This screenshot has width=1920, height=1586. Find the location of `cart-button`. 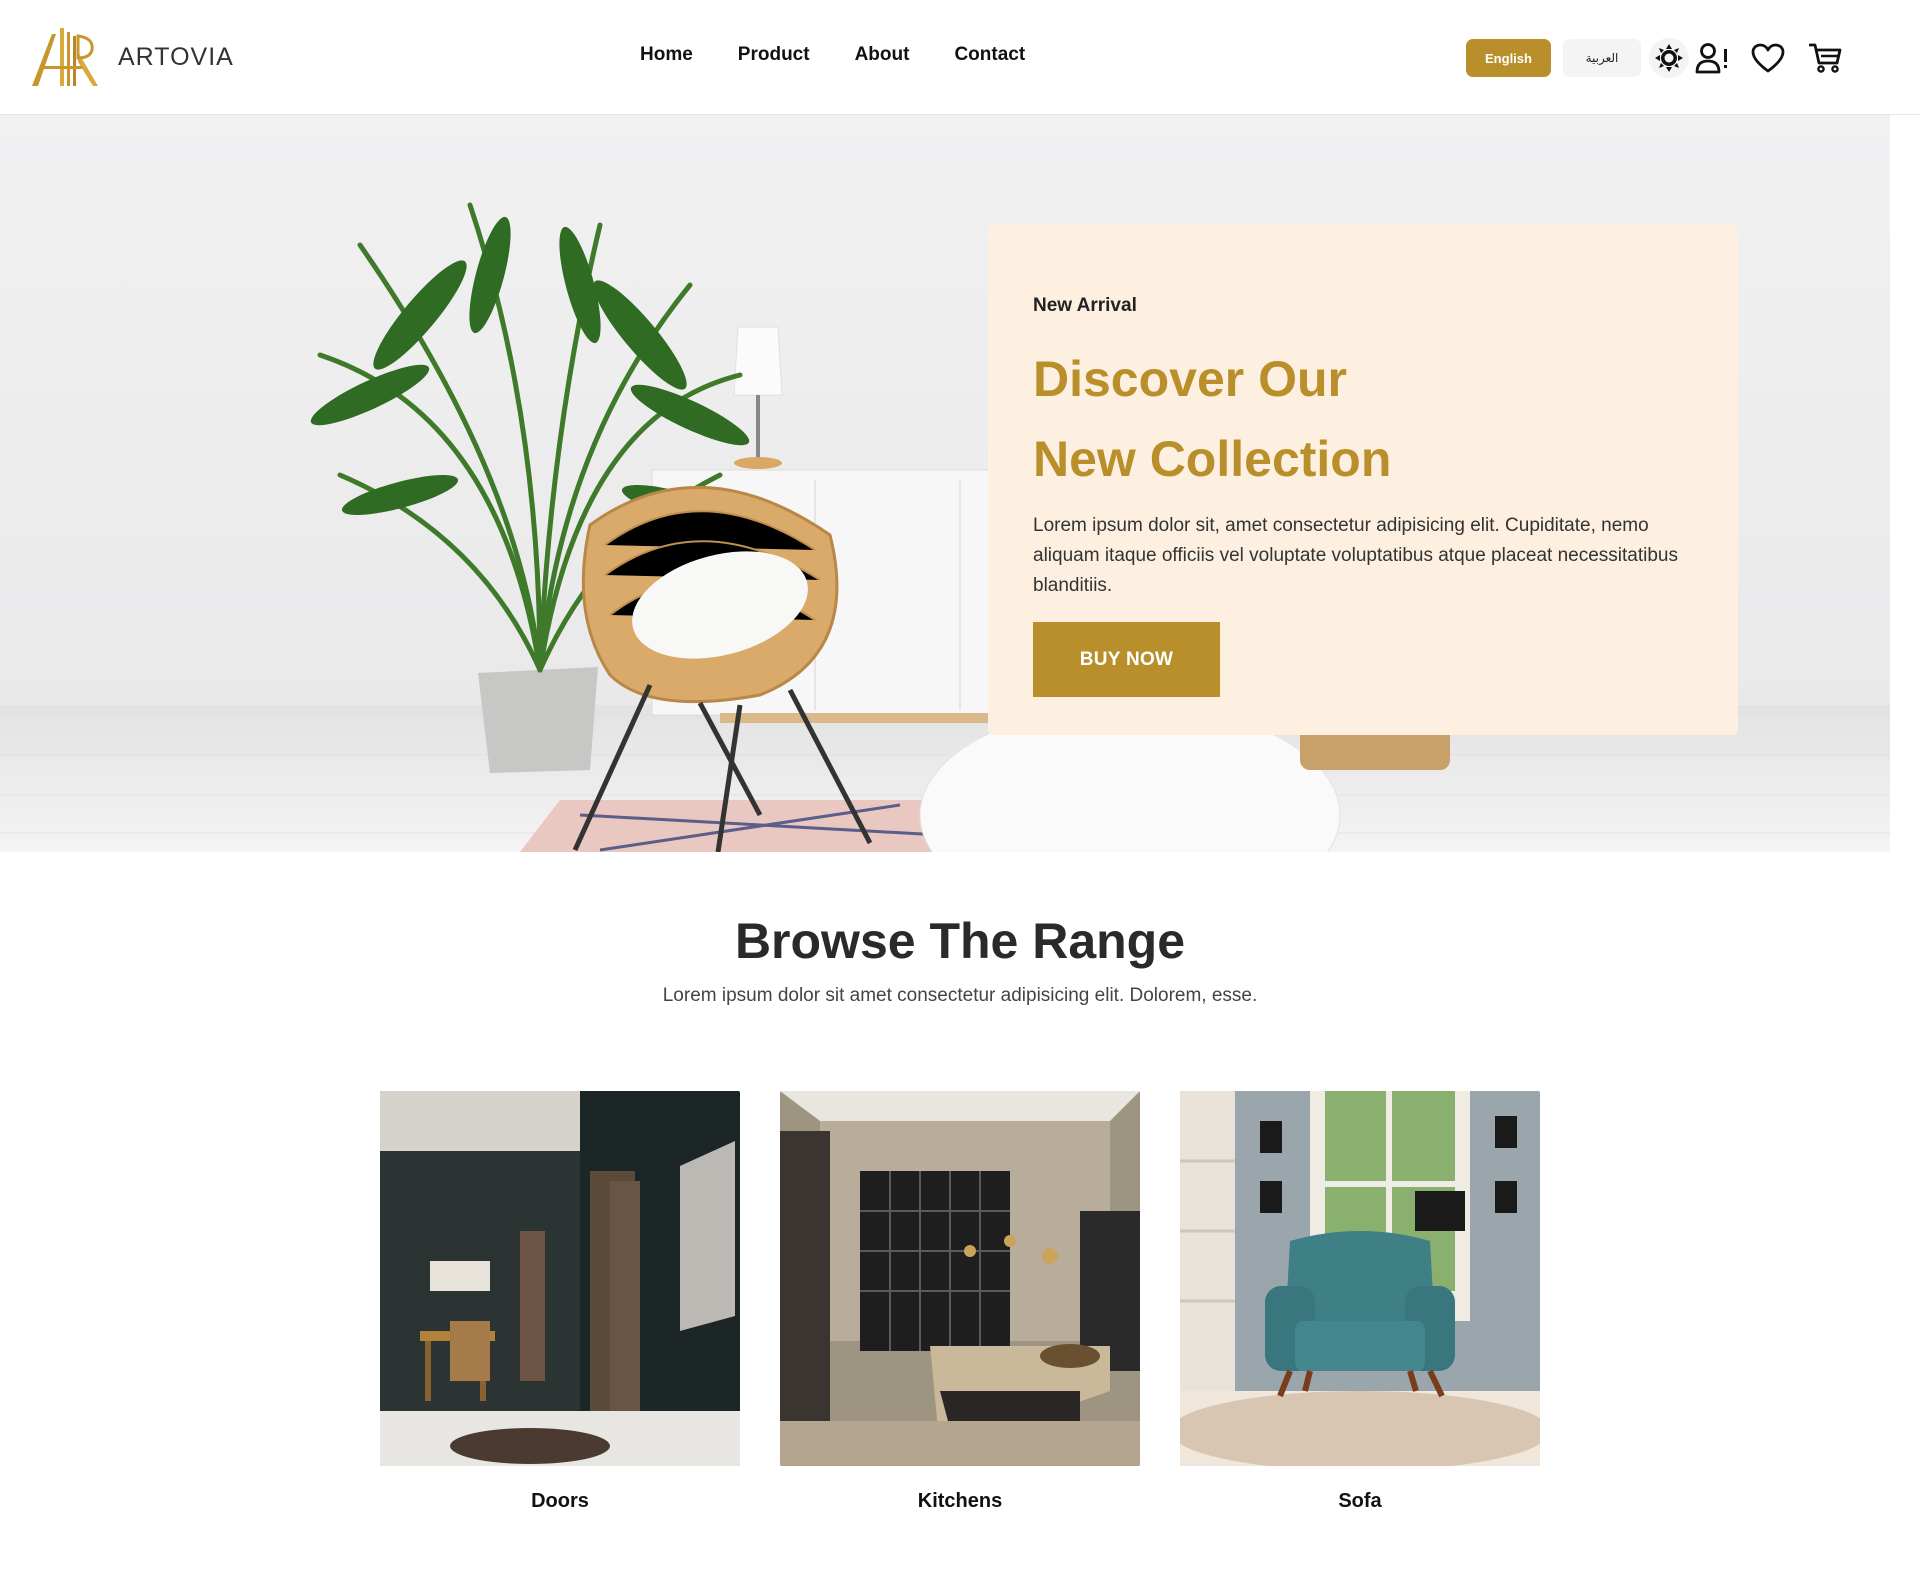

cart-button is located at coordinates (1826, 58).